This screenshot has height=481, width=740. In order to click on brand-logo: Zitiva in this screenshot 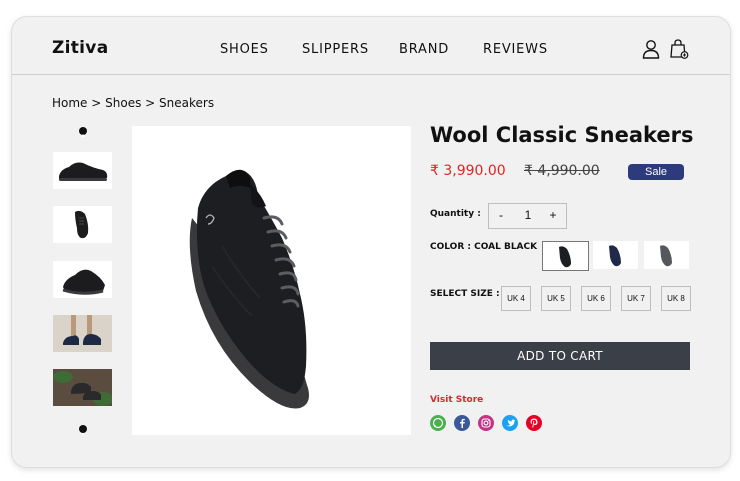, I will do `click(80, 48)`.